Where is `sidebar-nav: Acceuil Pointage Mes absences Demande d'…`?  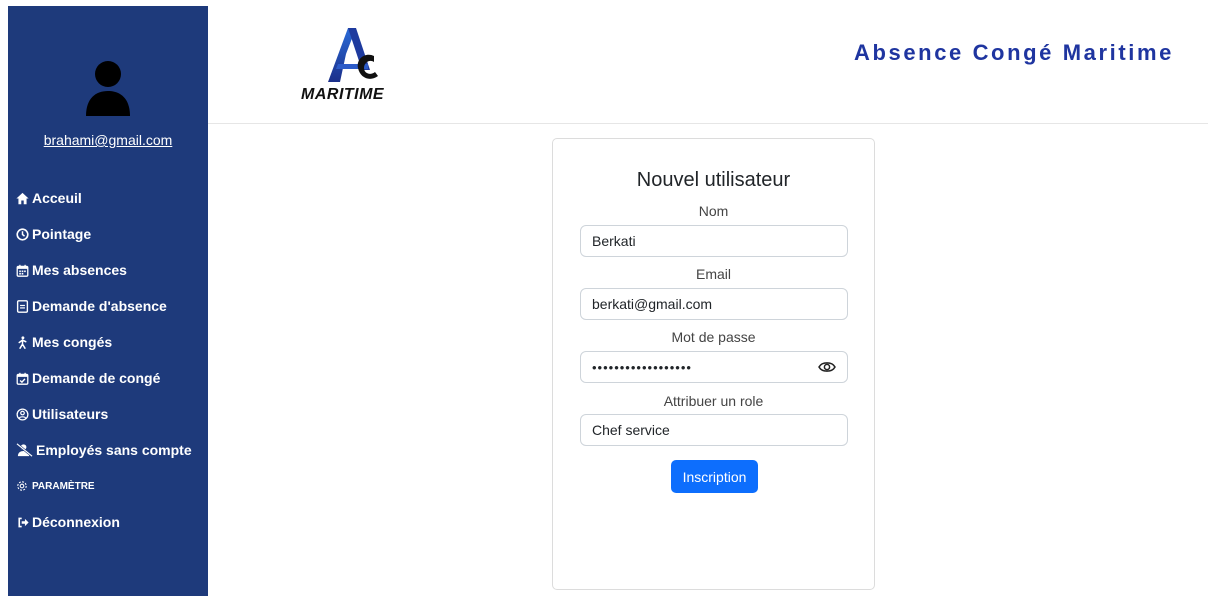 sidebar-nav: Acceuil Pointage Mes absences Demande d'… is located at coordinates (104, 324).